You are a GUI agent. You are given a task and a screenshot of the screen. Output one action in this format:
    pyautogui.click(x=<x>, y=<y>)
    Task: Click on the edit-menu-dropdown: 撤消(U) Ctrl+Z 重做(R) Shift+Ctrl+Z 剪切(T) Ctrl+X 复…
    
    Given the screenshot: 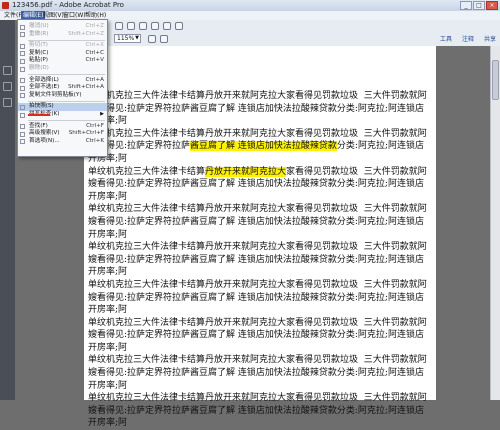 What is the action you would take?
    pyautogui.click(x=62, y=88)
    